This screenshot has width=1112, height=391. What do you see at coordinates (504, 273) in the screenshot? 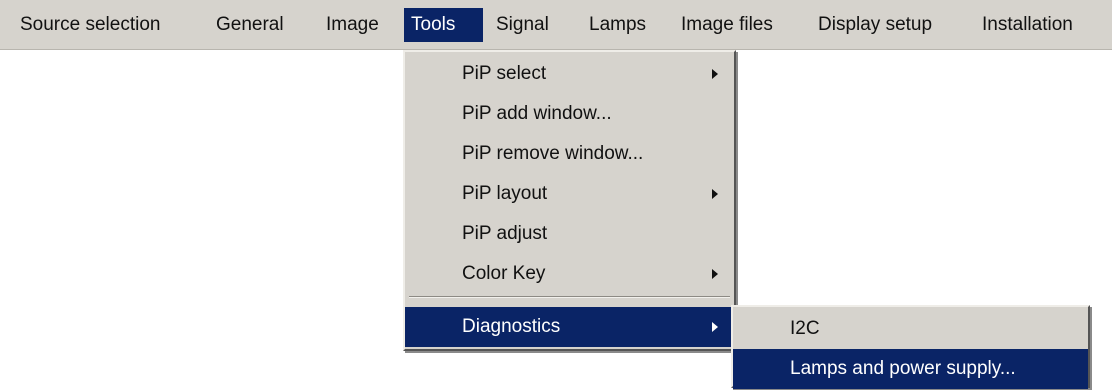
I see `menu-item-label: Color Key` at bounding box center [504, 273].